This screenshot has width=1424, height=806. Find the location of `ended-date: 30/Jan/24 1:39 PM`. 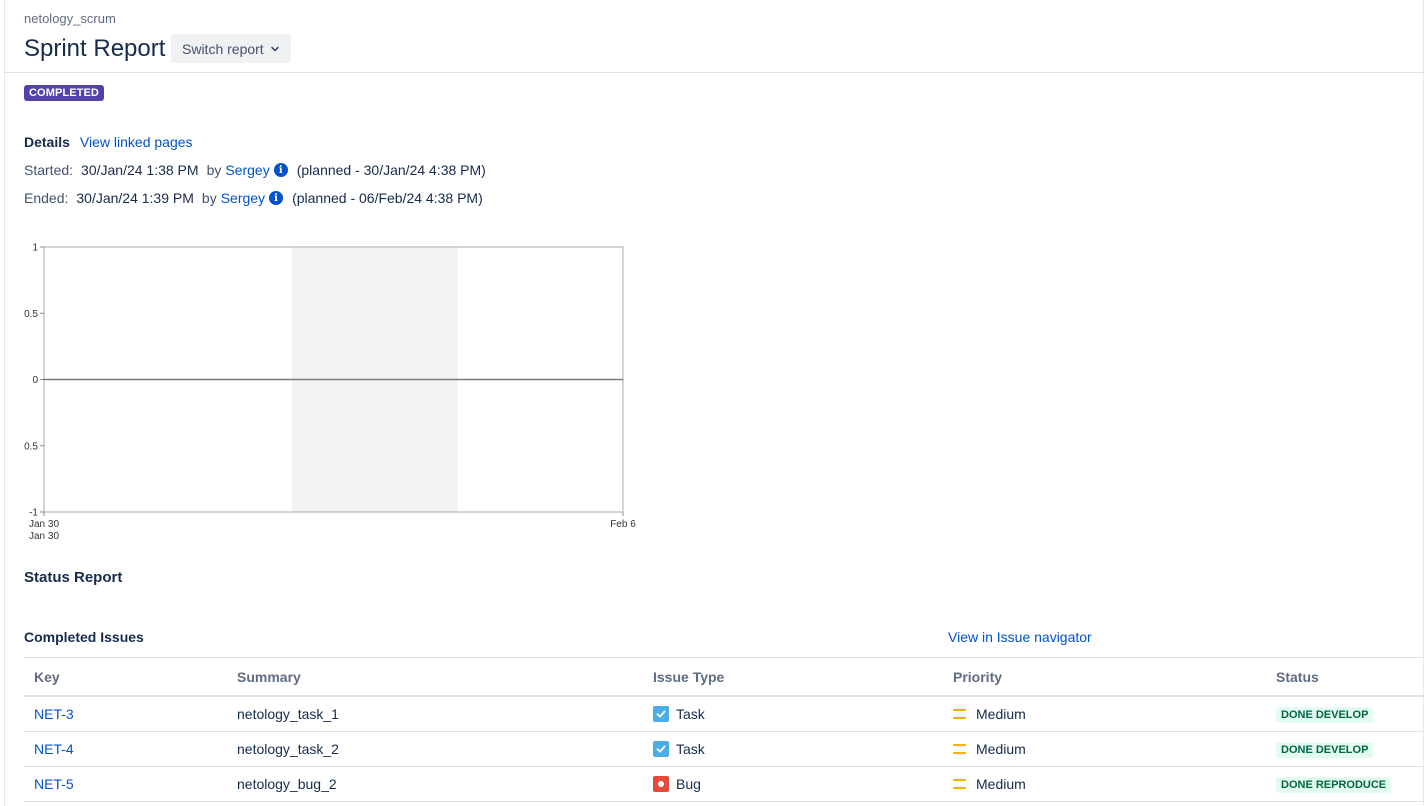

ended-date: 30/Jan/24 1:39 PM is located at coordinates (135, 198).